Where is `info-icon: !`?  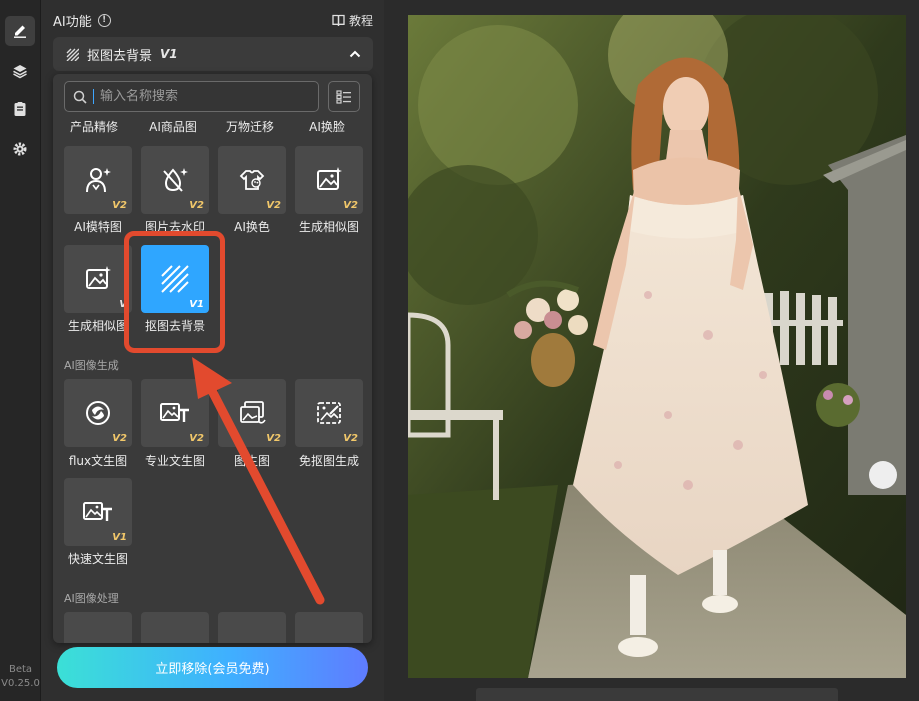
info-icon: ! is located at coordinates (104, 20).